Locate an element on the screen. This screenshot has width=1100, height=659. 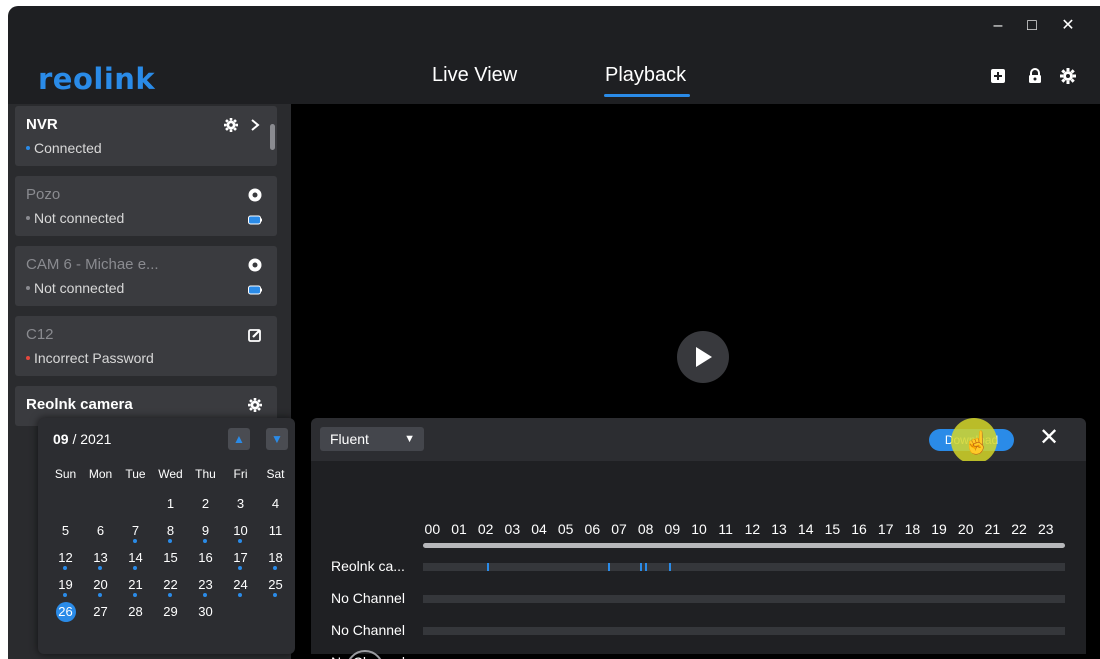
calendar-day: 9 is located at coordinates (205, 532).